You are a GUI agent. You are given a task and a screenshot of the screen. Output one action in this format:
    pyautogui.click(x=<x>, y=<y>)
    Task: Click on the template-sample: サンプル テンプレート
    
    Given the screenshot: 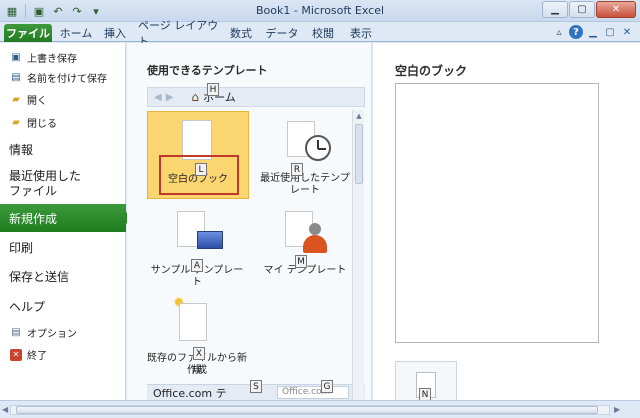 What is the action you would take?
    pyautogui.click(x=197, y=246)
    